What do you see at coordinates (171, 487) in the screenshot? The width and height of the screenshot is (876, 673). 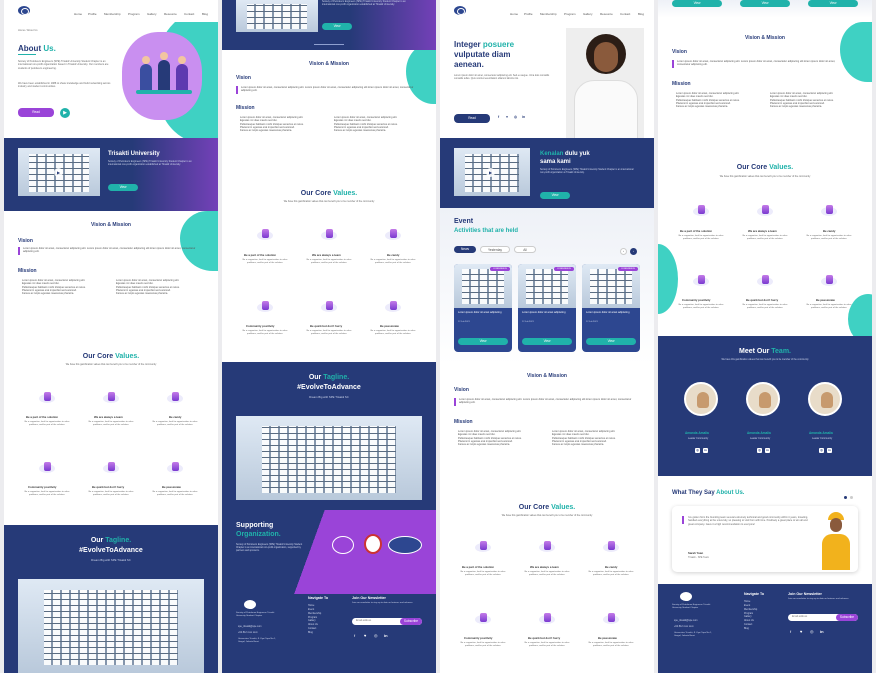 I see `value-label: Be passionate` at bounding box center [171, 487].